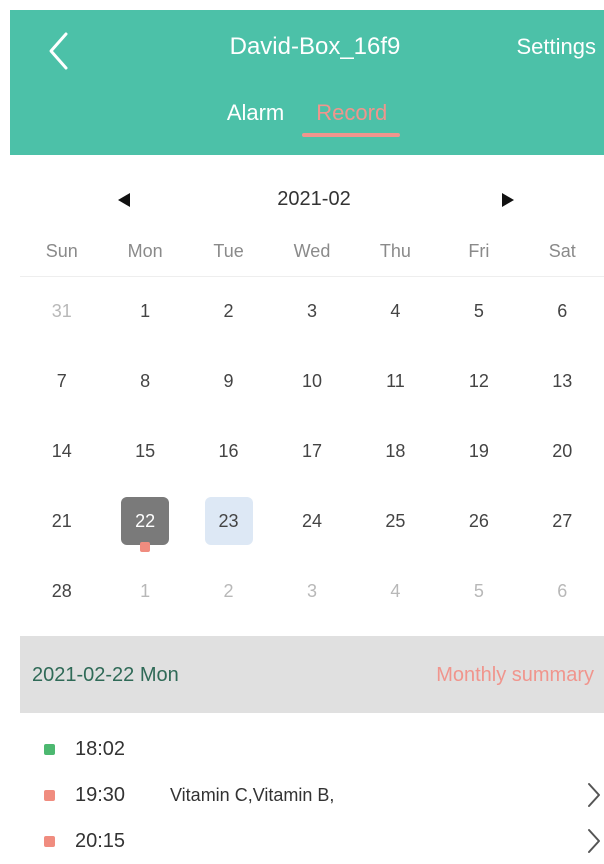 The height and width of the screenshot is (864, 604). I want to click on day-number: 5, so click(478, 590).